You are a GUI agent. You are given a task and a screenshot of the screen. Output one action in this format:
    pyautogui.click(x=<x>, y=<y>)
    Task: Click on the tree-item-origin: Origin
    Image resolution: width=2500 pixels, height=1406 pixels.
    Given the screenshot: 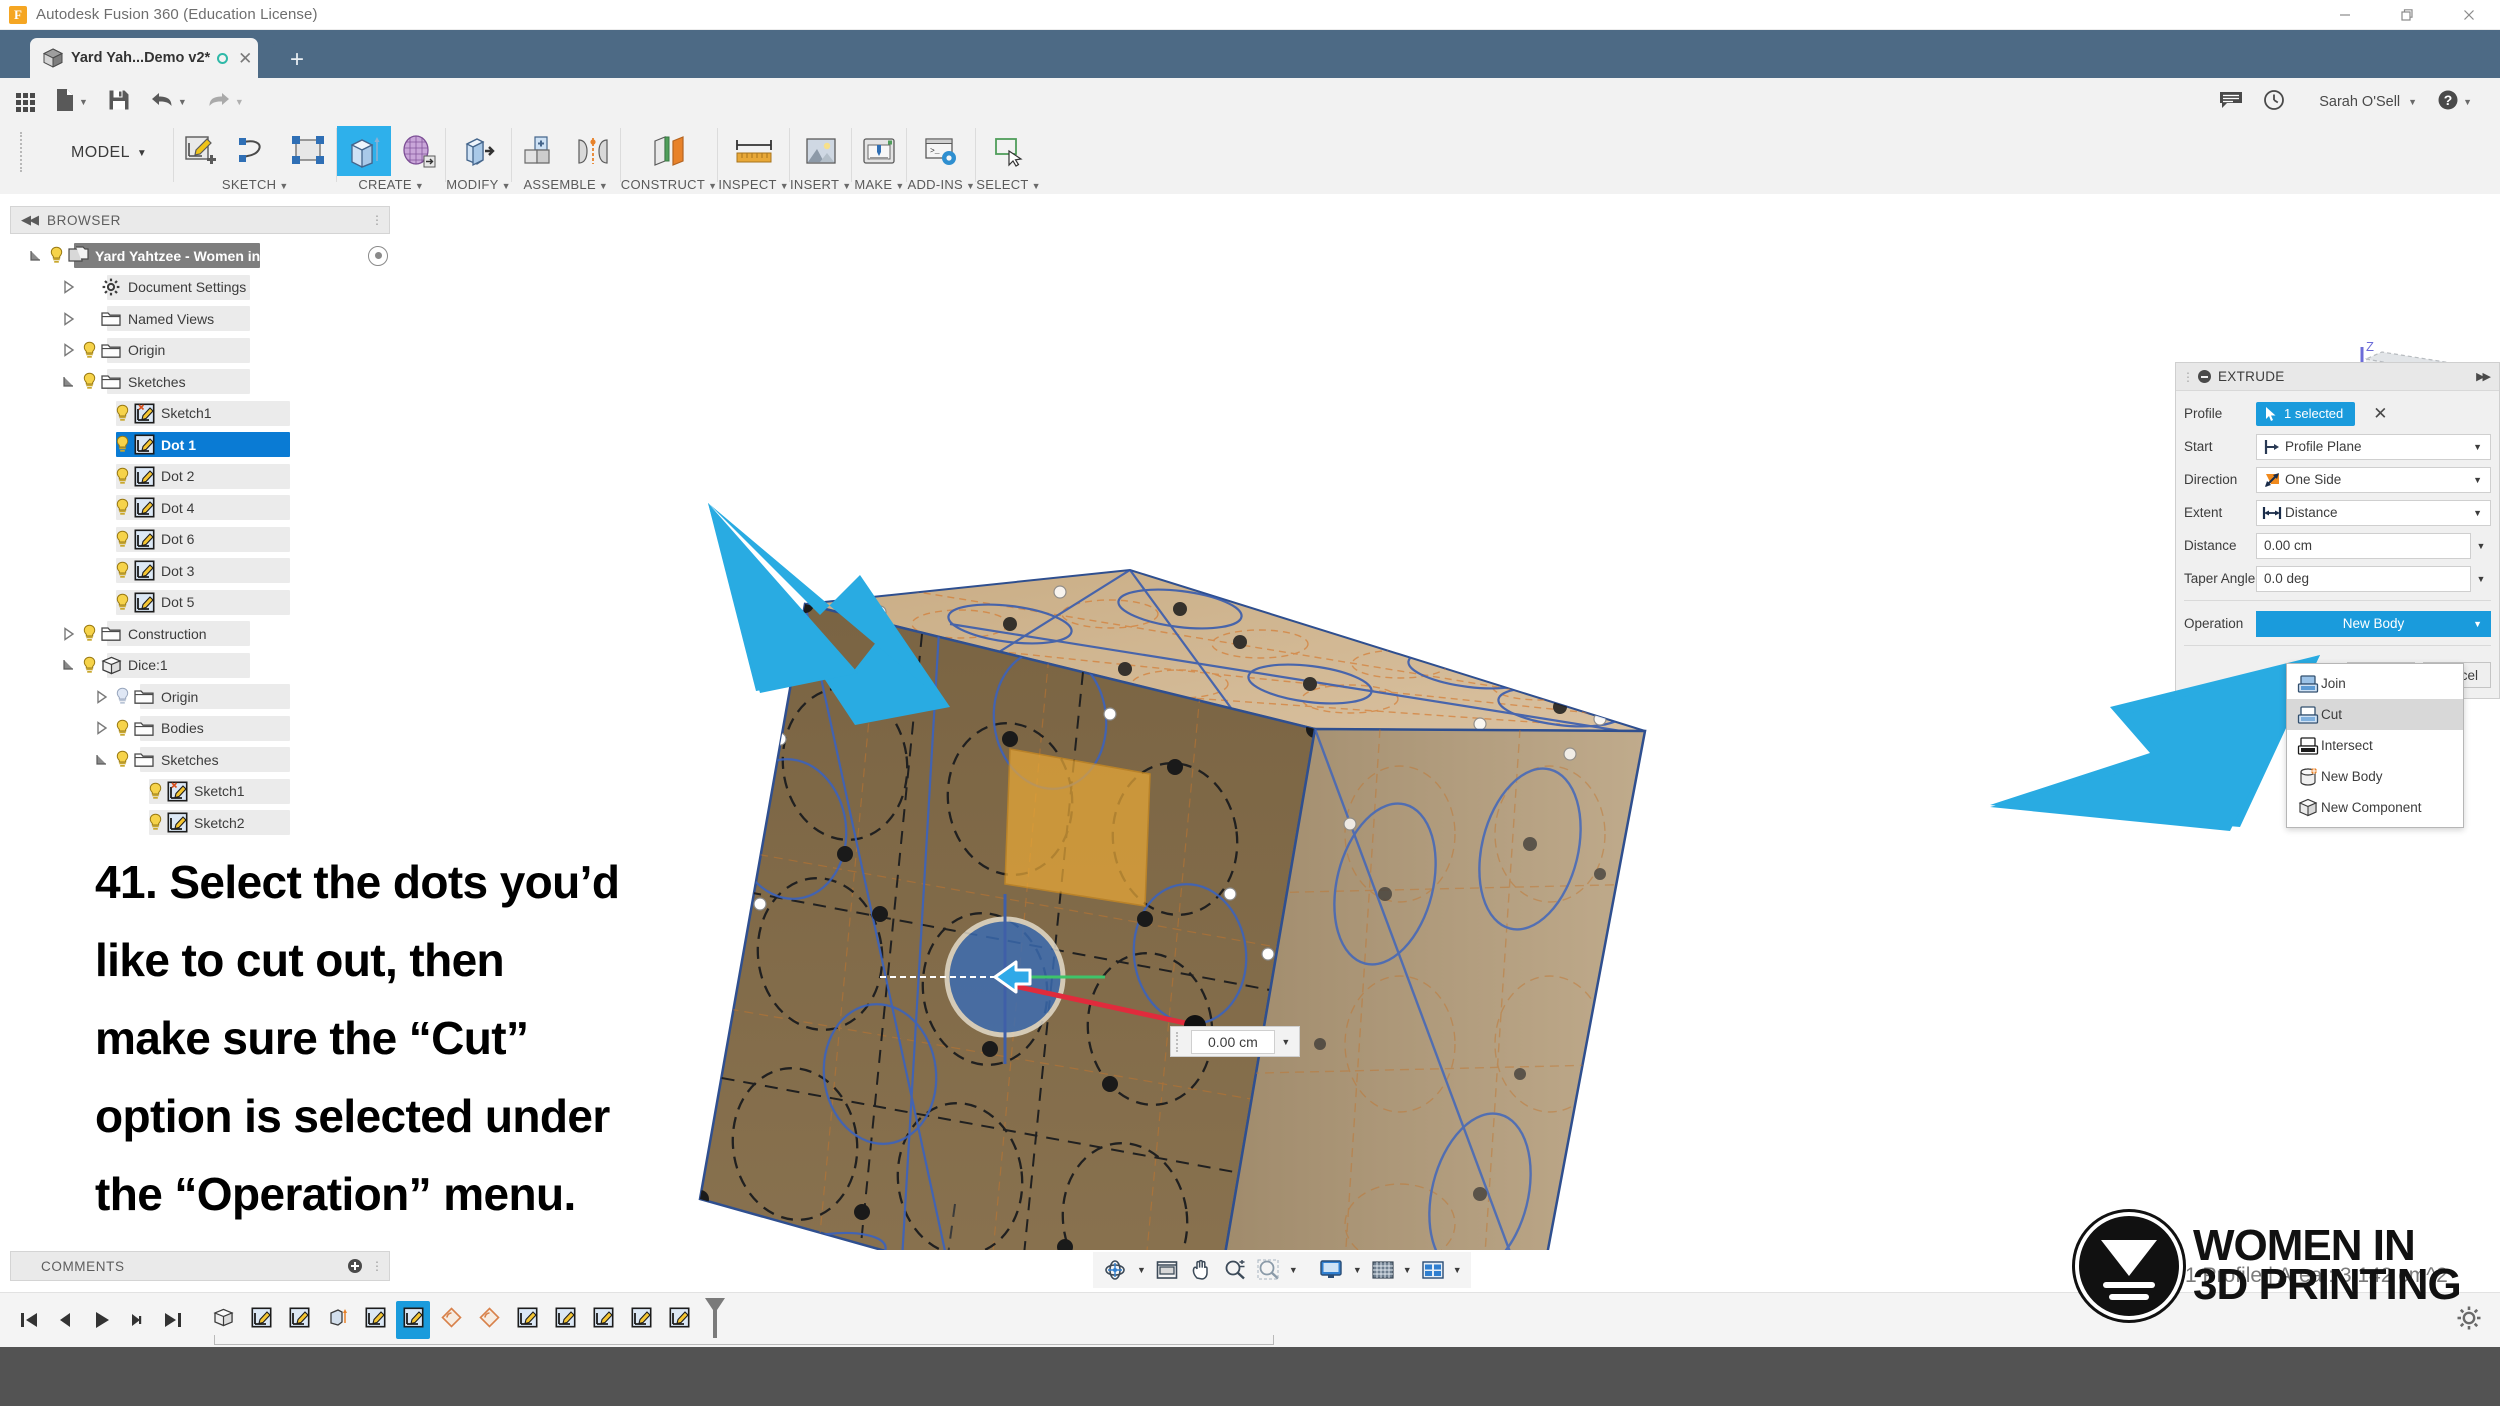 What is the action you would take?
    pyautogui.click(x=205, y=697)
    